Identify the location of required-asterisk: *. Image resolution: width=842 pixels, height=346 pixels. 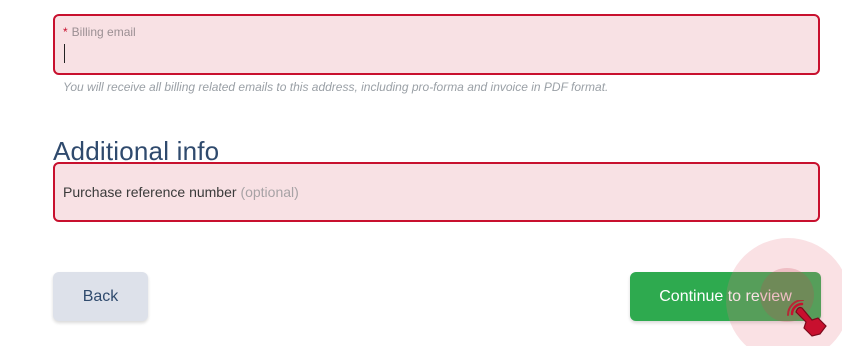
(65, 32).